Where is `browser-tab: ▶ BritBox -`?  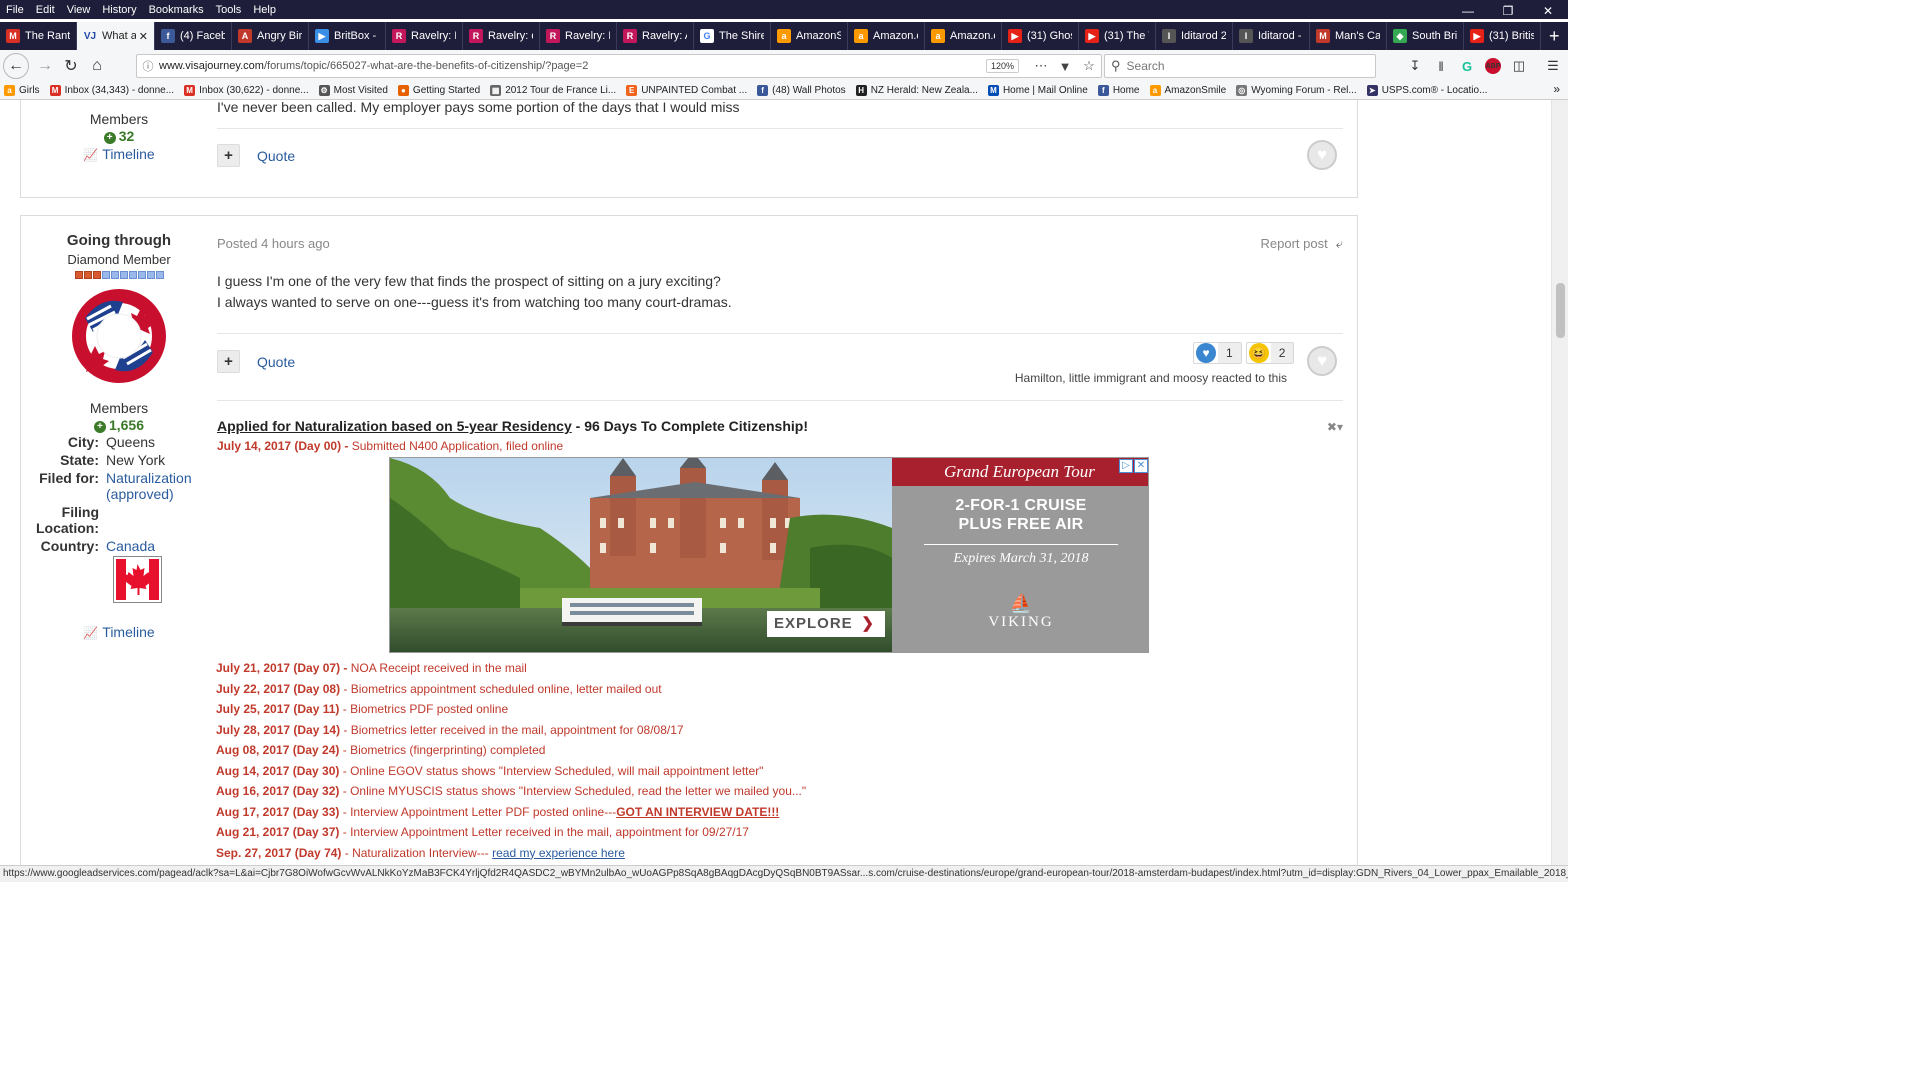 browser-tab: ▶ BritBox - is located at coordinates (347, 36).